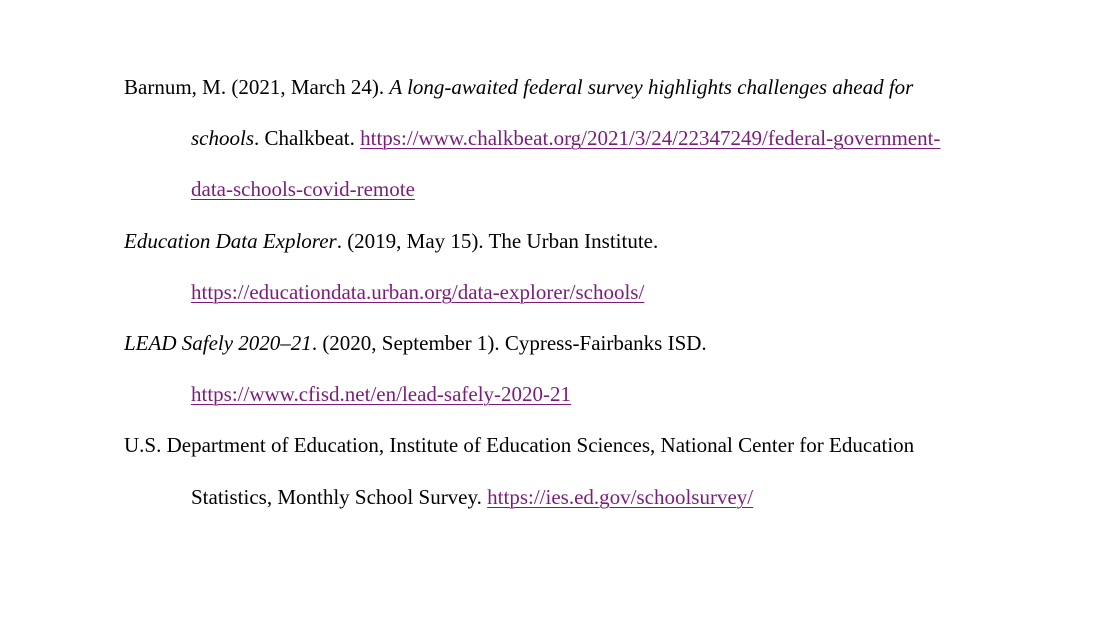 The width and height of the screenshot is (1112, 635). I want to click on reference-date-publisher: . (2019, May 15). The Urban Institute., so click(497, 240).